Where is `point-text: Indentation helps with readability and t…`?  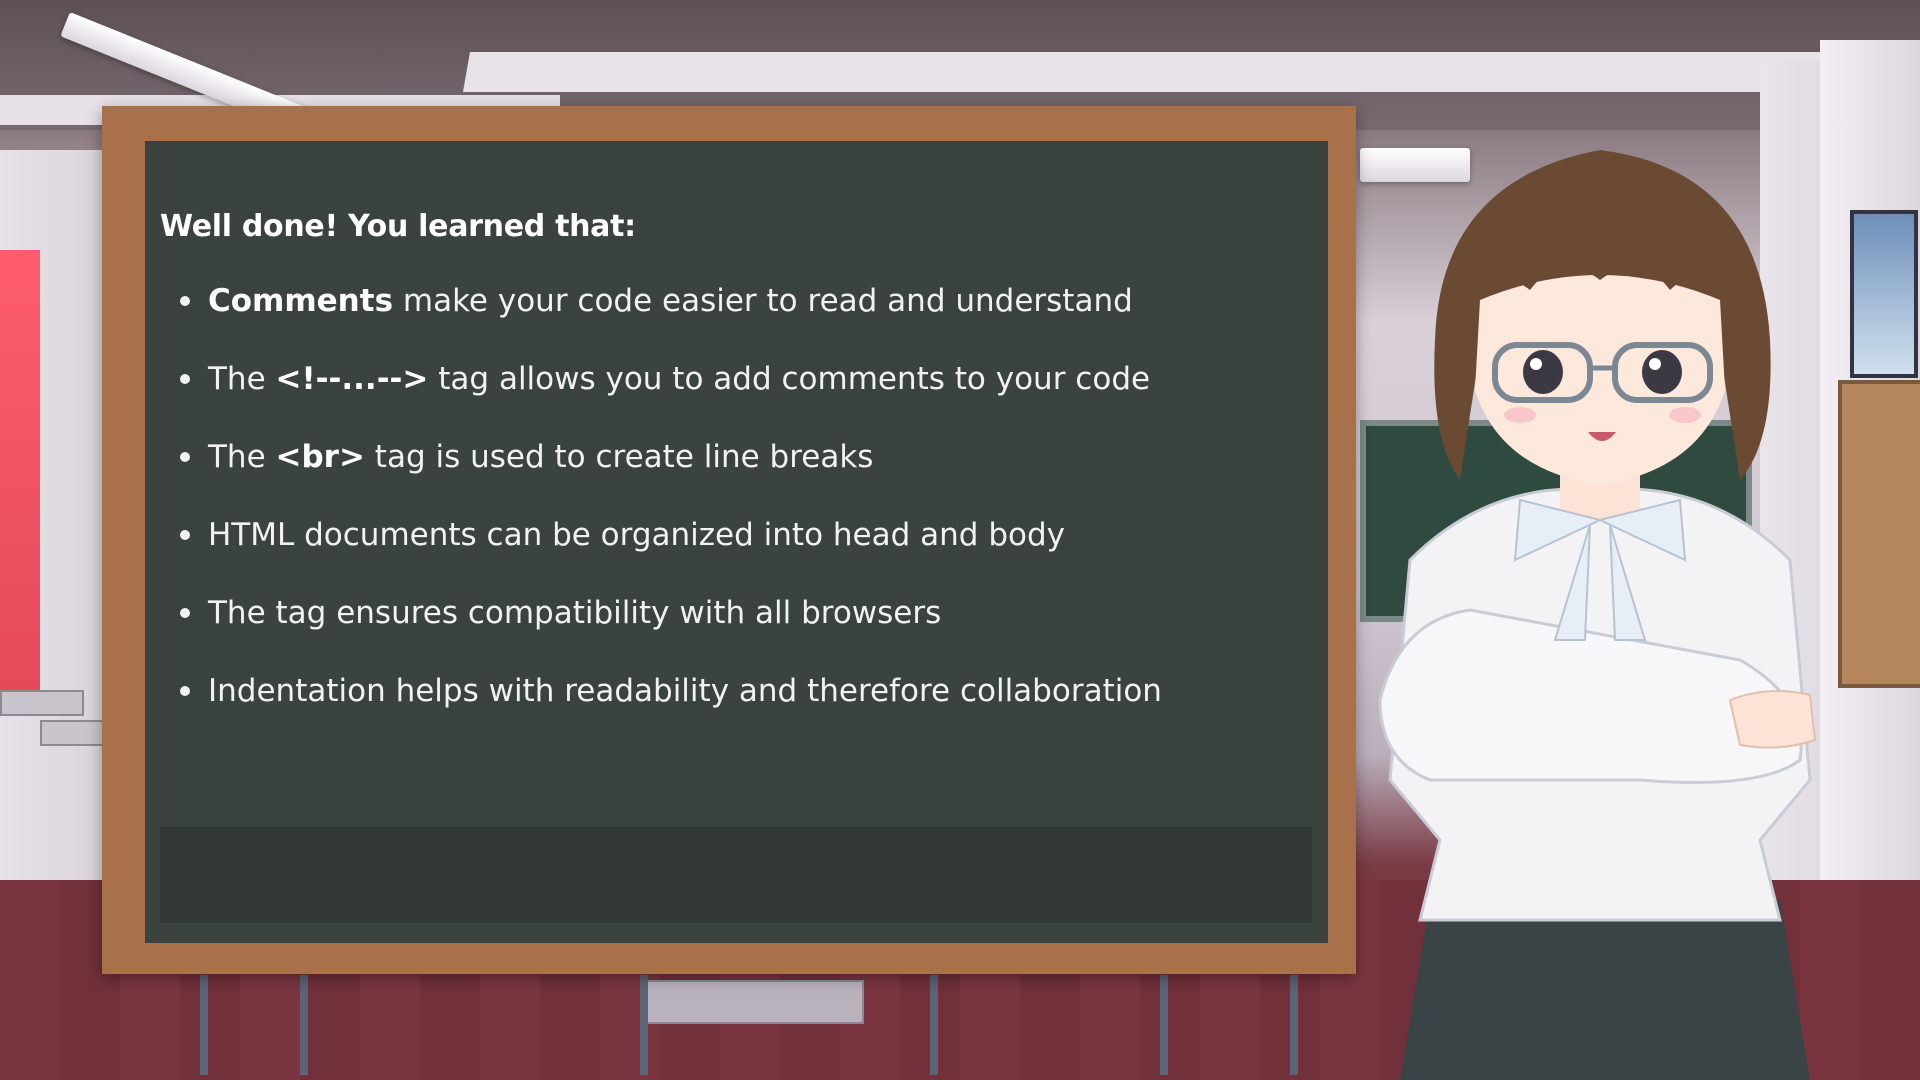 point-text: Indentation helps with readability and t… is located at coordinates (685, 691).